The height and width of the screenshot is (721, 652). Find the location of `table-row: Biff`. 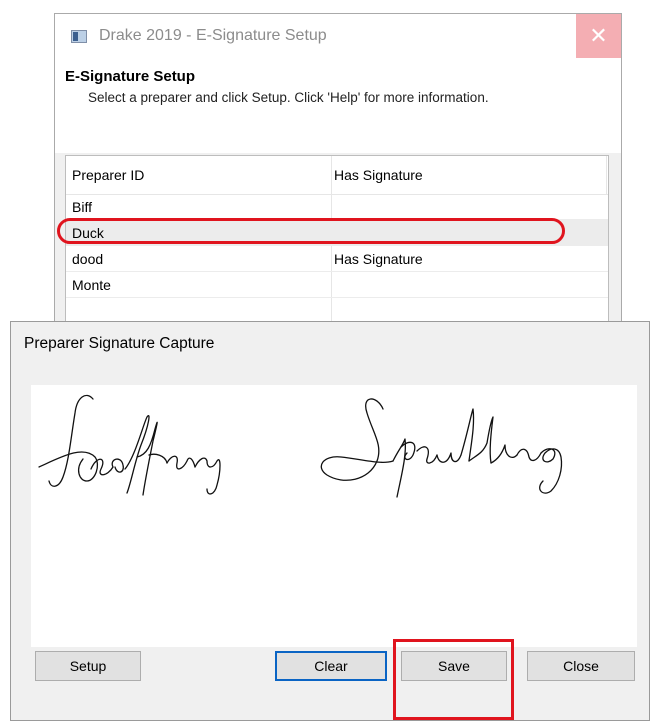

table-row: Biff is located at coordinates (337, 207).